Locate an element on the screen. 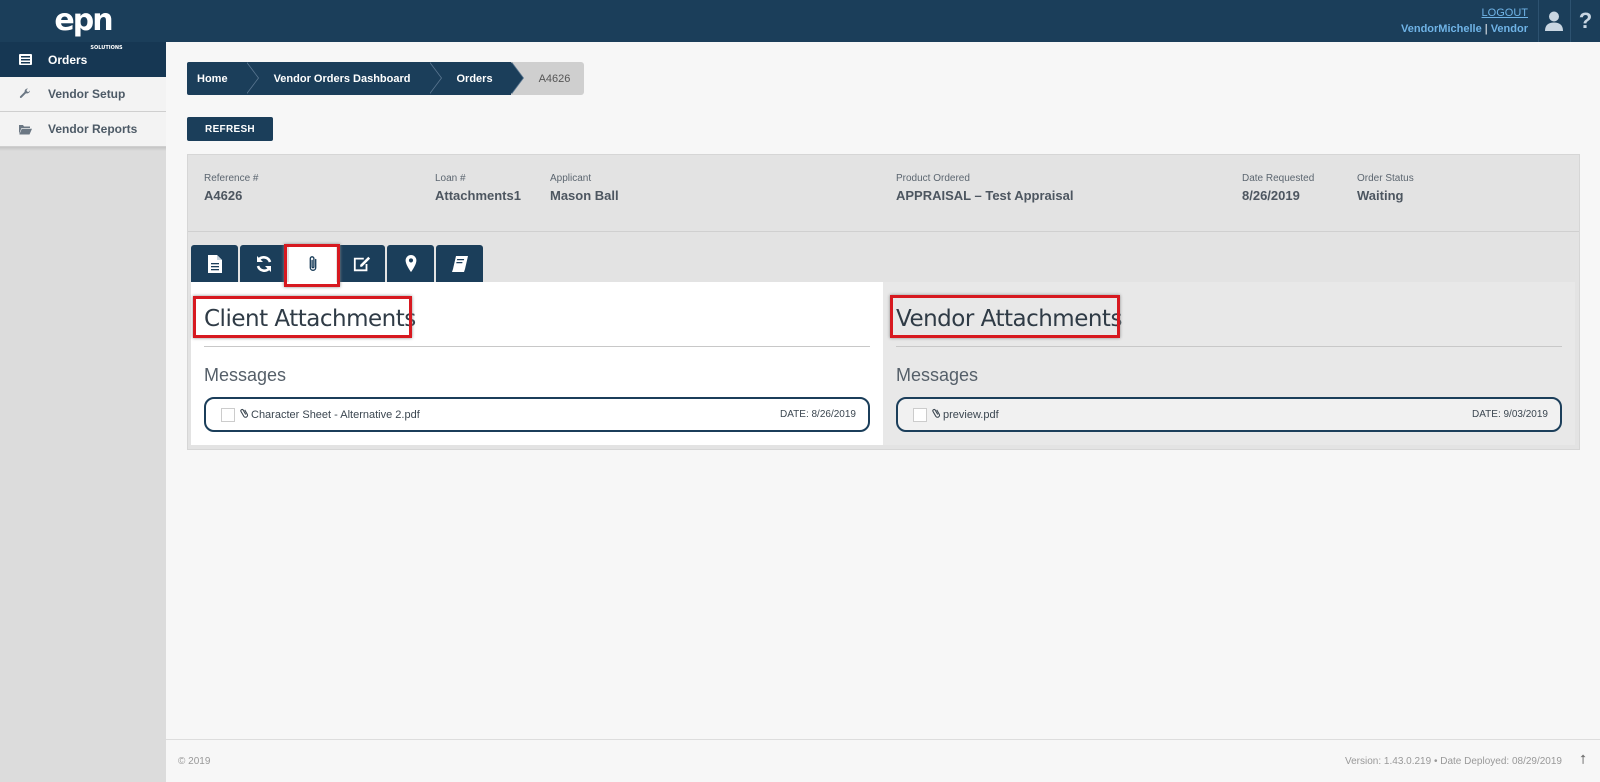 Image resolution: width=1600 pixels, height=782 pixels. sidebar-item-label: Vendor Reports is located at coordinates (93, 129).